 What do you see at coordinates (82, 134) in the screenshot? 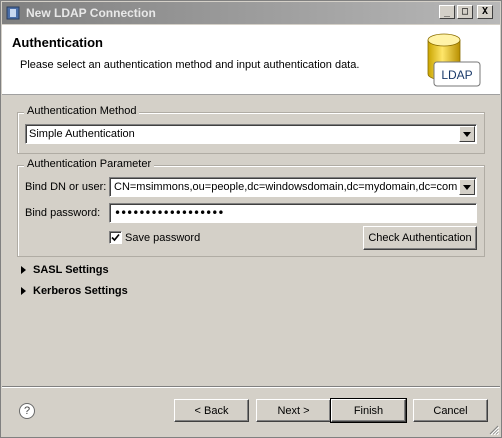
I see `auth-method-value: Simple Authentication` at bounding box center [82, 134].